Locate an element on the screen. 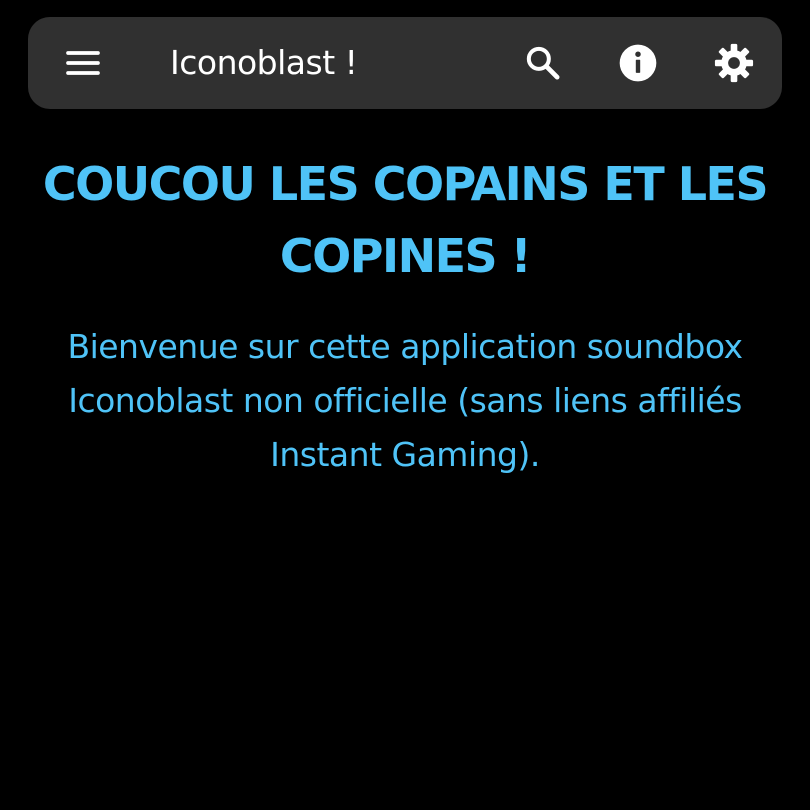  menu-button is located at coordinates (83, 63).